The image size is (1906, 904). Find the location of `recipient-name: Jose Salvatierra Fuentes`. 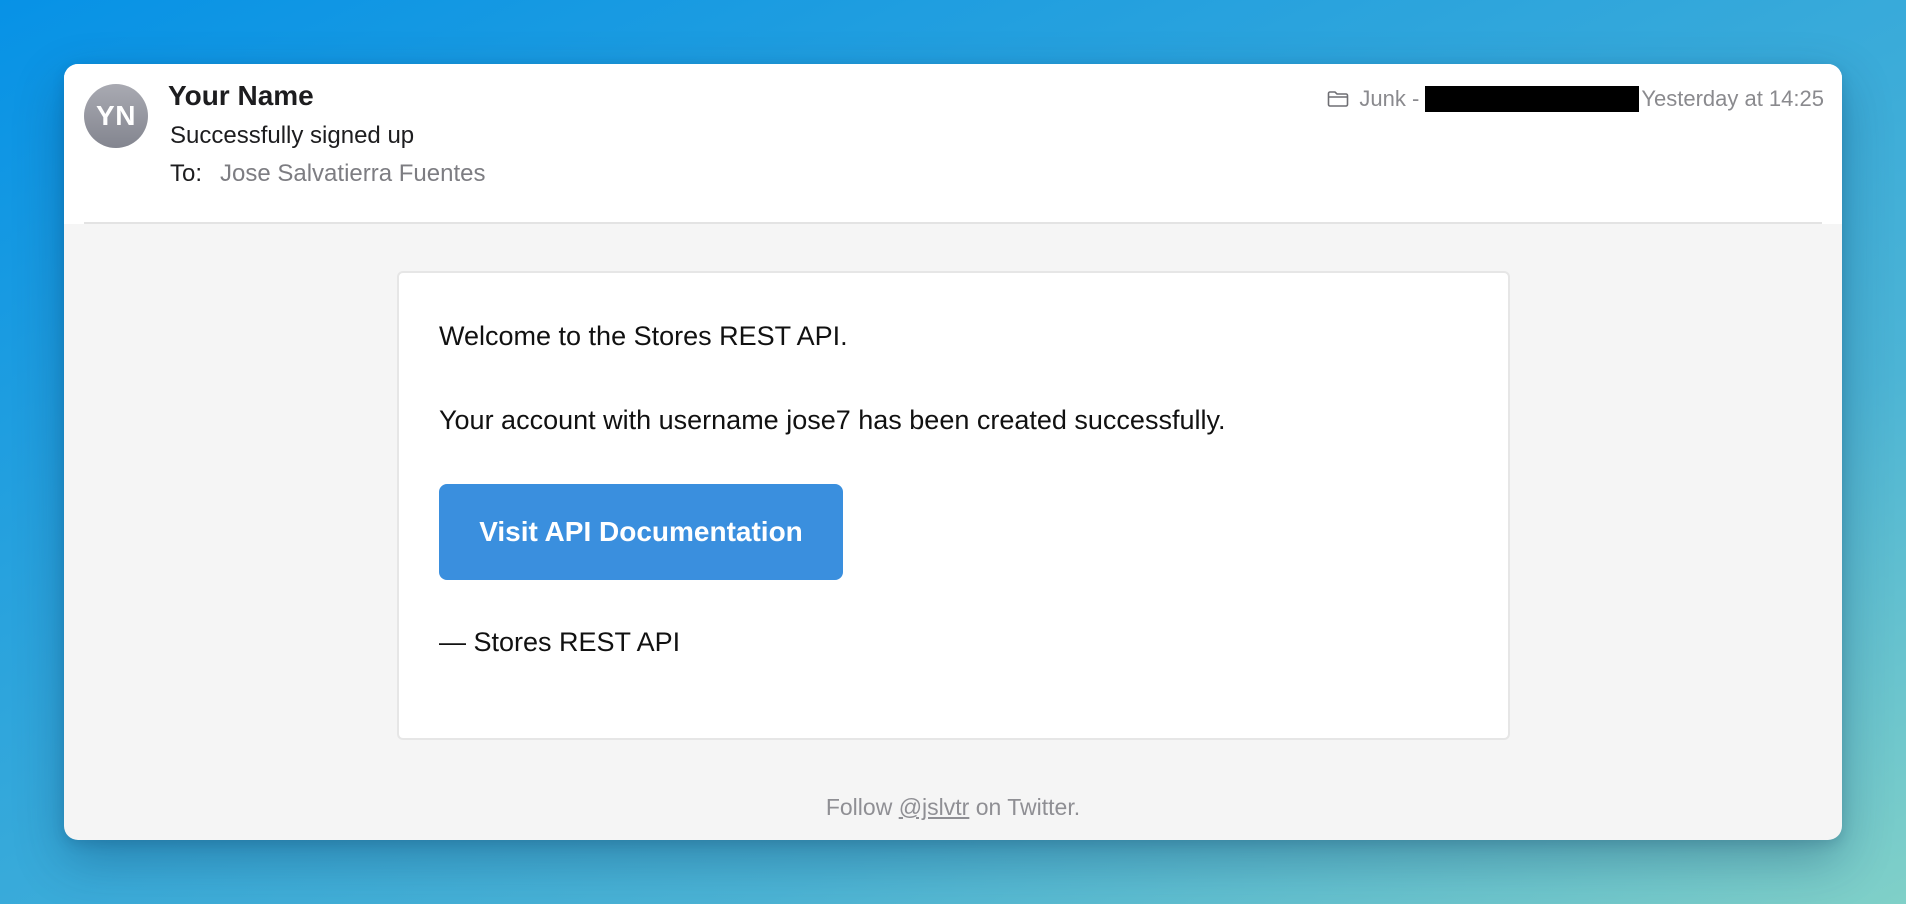

recipient-name: Jose Salvatierra Fuentes is located at coordinates (352, 174).